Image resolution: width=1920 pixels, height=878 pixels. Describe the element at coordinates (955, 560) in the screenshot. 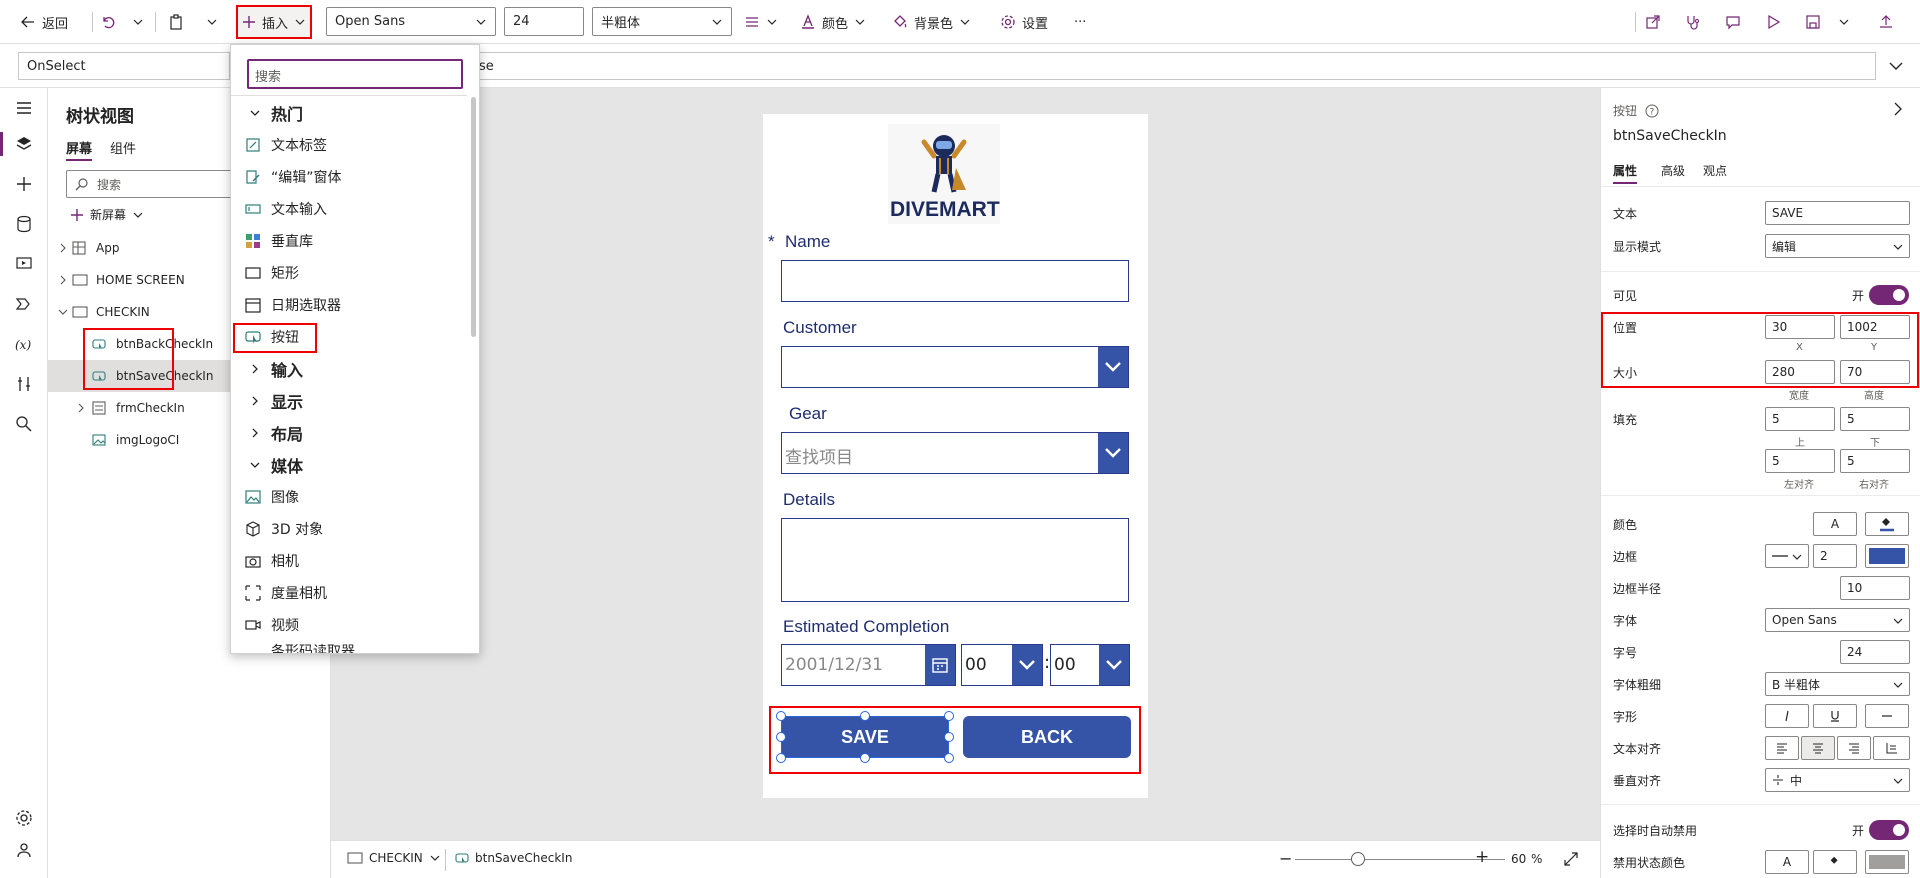

I see `details-input` at that location.